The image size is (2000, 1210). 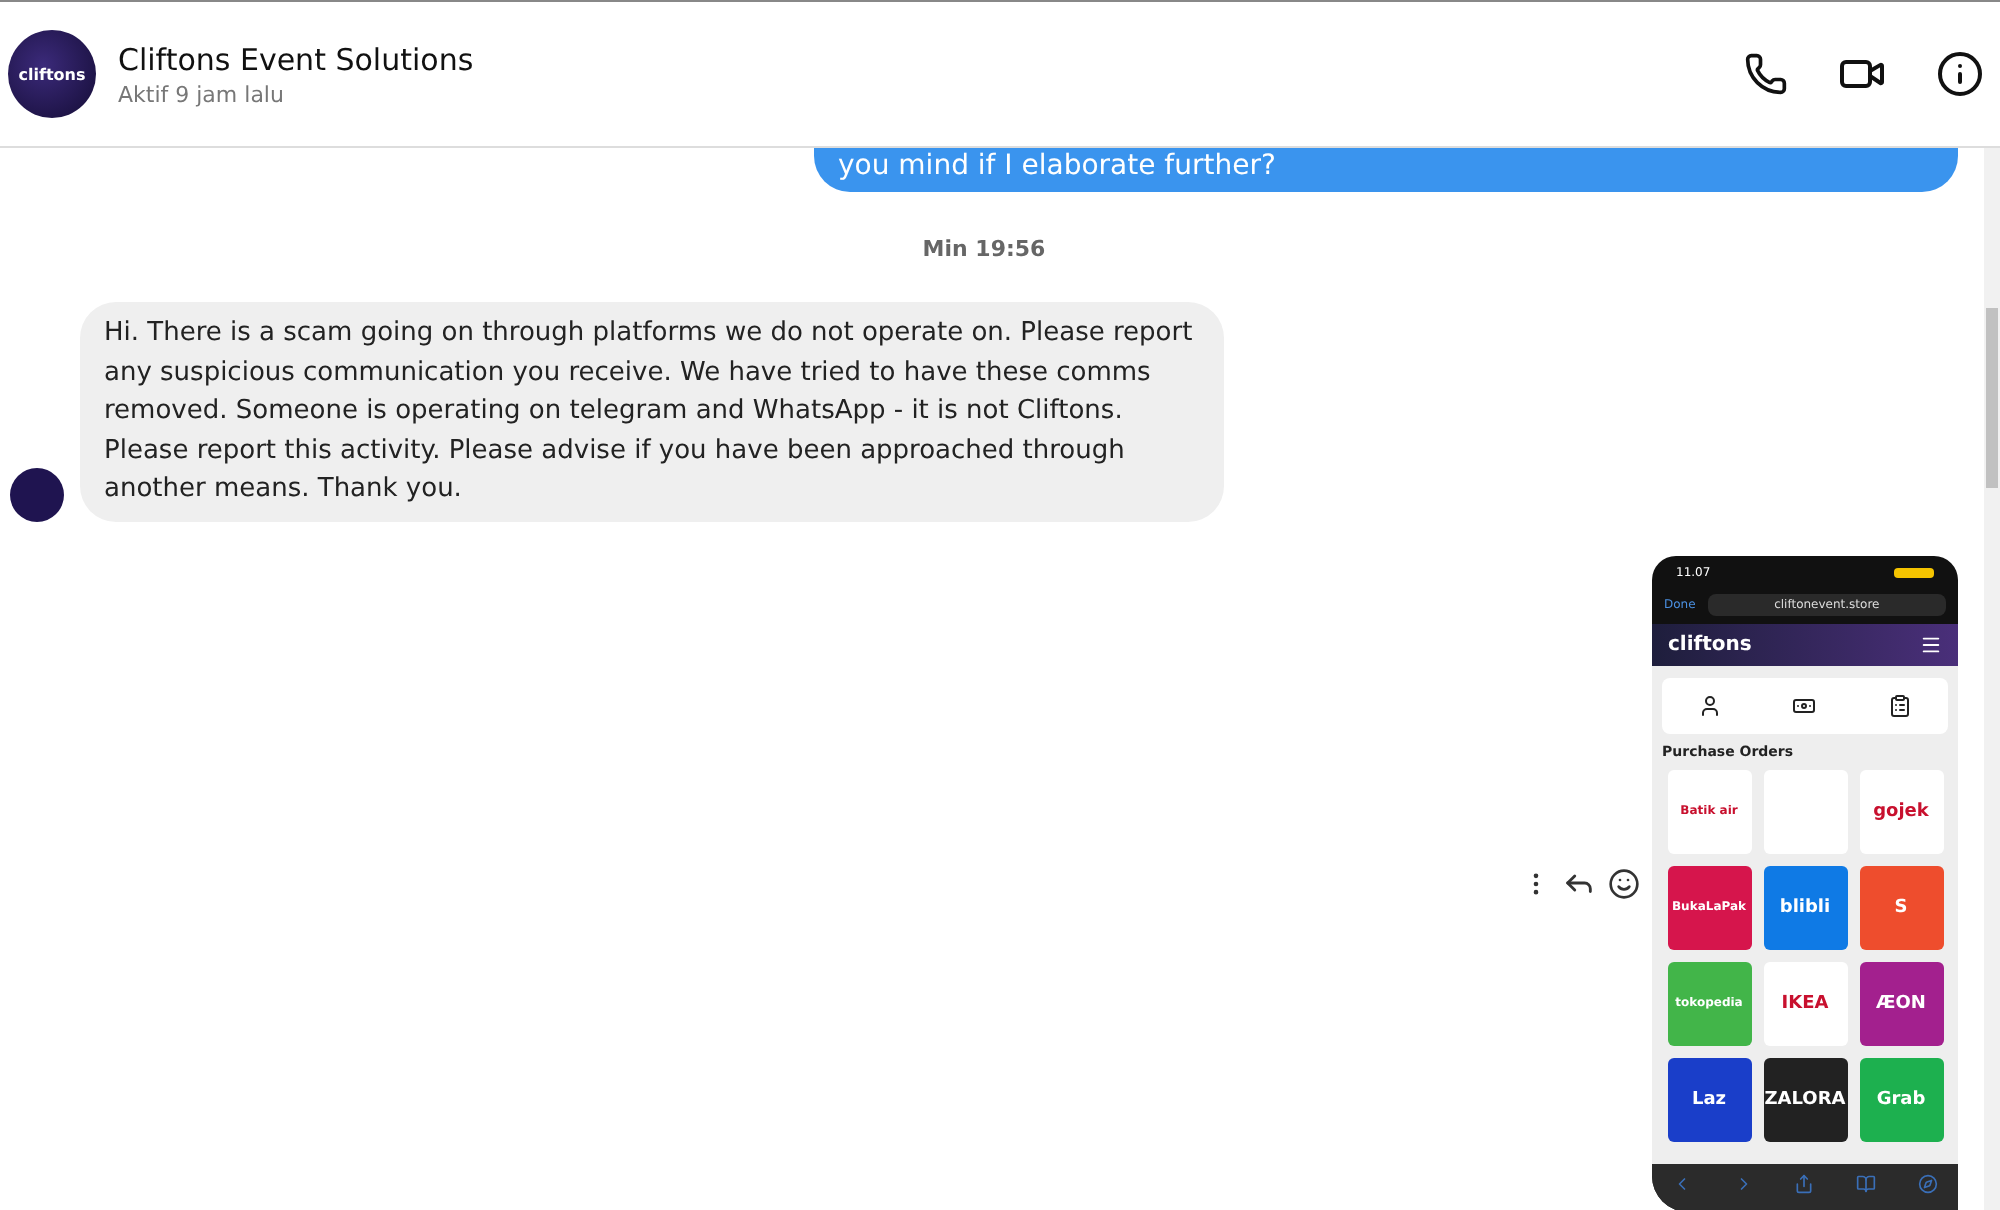 I want to click on store-tile: S, so click(x=1901, y=907).